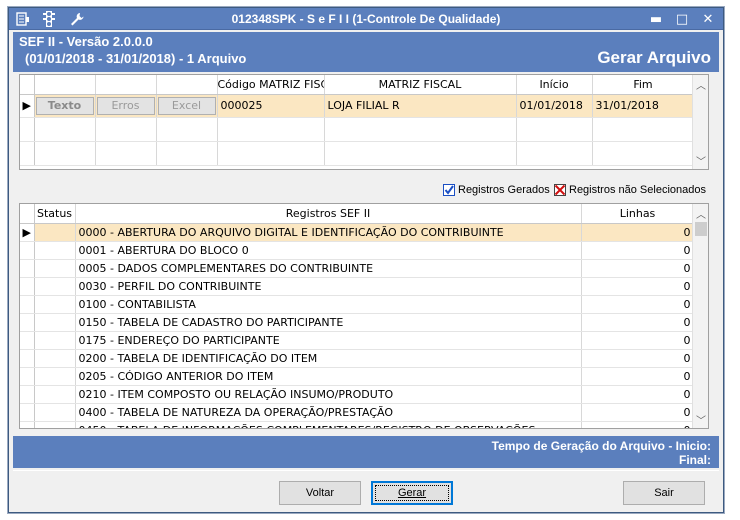 This screenshot has width=740, height=520. I want to click on col-header-inicio: Início, so click(554, 85).